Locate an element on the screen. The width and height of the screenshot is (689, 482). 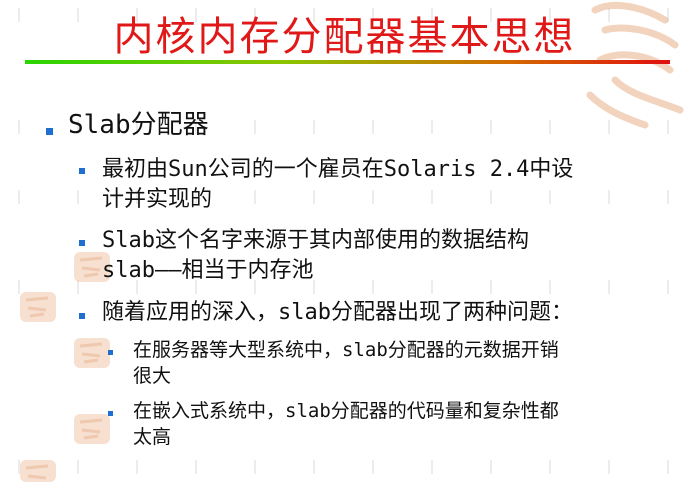
bullet-l2-3-line1: 随着应用的深入，slab分配器出现了两种问题： is located at coordinates (337, 312).